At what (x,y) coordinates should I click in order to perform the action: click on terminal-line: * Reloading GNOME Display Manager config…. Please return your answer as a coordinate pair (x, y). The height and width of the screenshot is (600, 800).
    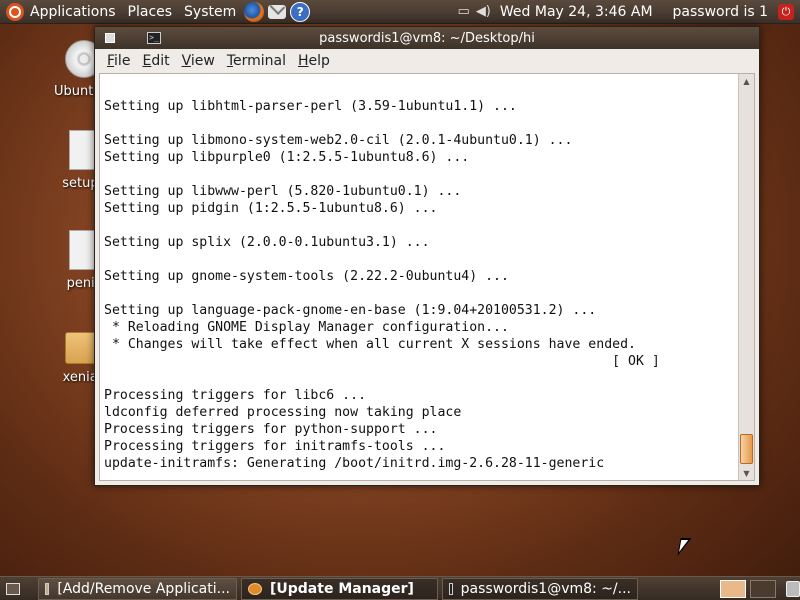
    Looking at the image, I should click on (306, 327).